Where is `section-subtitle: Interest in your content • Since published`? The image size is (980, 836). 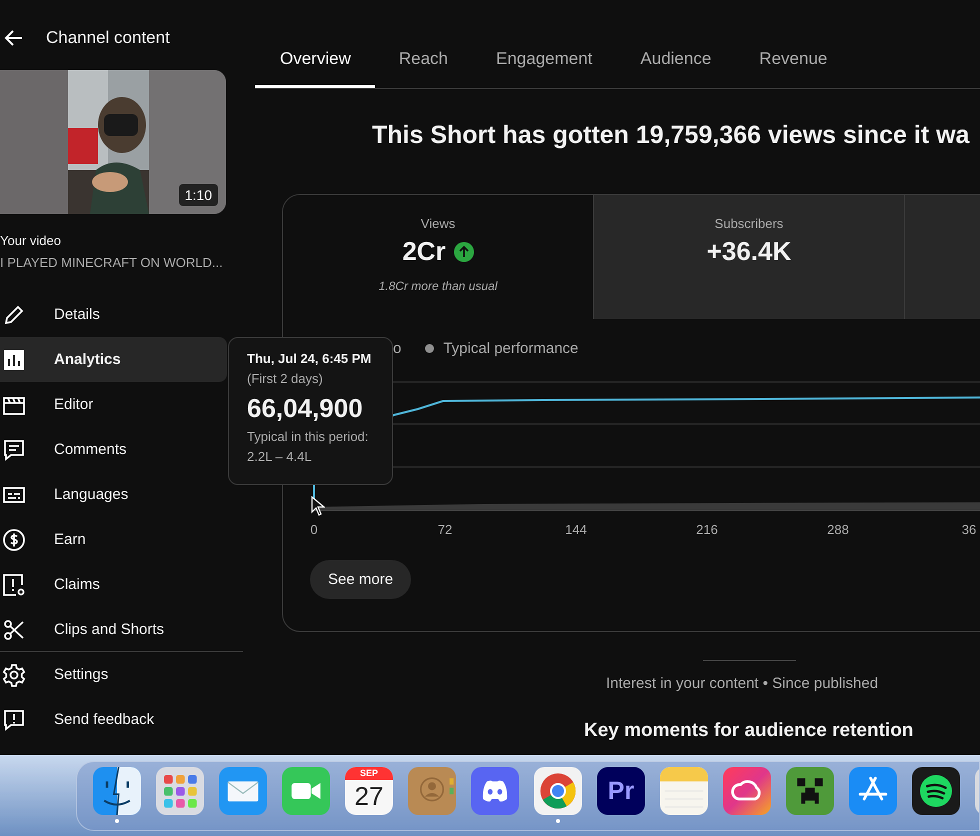 section-subtitle: Interest in your content • Since published is located at coordinates (743, 683).